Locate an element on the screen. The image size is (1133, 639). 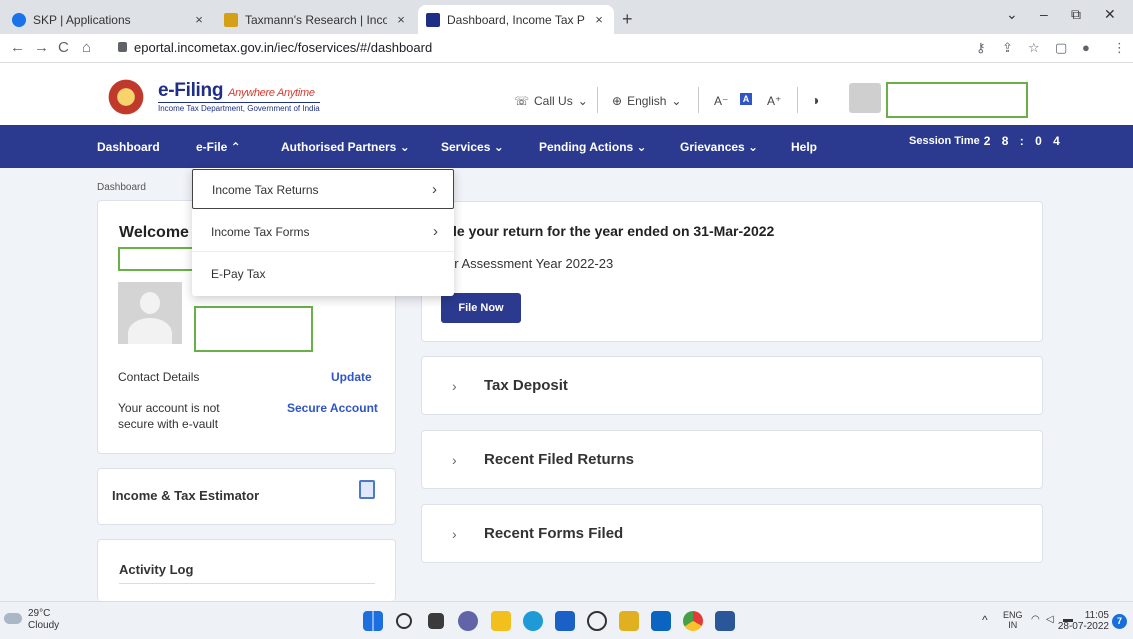
reload-icon: C is located at coordinates (63, 47).